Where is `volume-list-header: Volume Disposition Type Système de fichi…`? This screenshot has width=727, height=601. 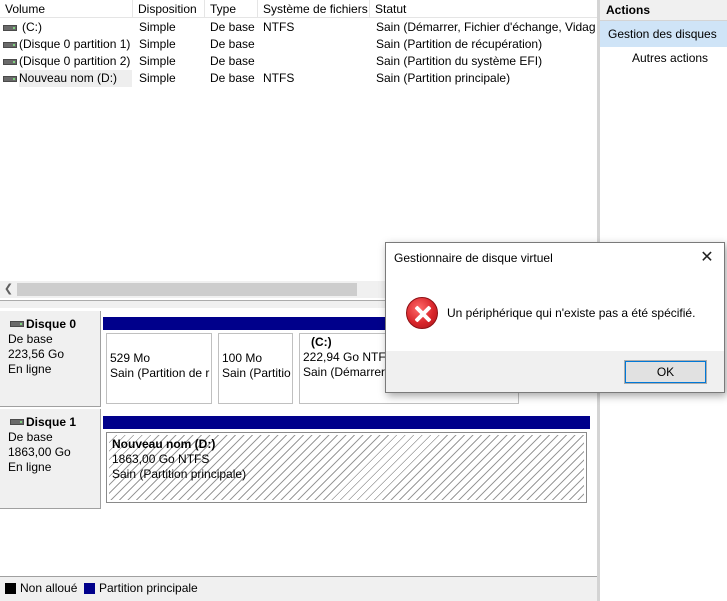 volume-list-header: Volume Disposition Type Système de fichi… is located at coordinates (298, 9).